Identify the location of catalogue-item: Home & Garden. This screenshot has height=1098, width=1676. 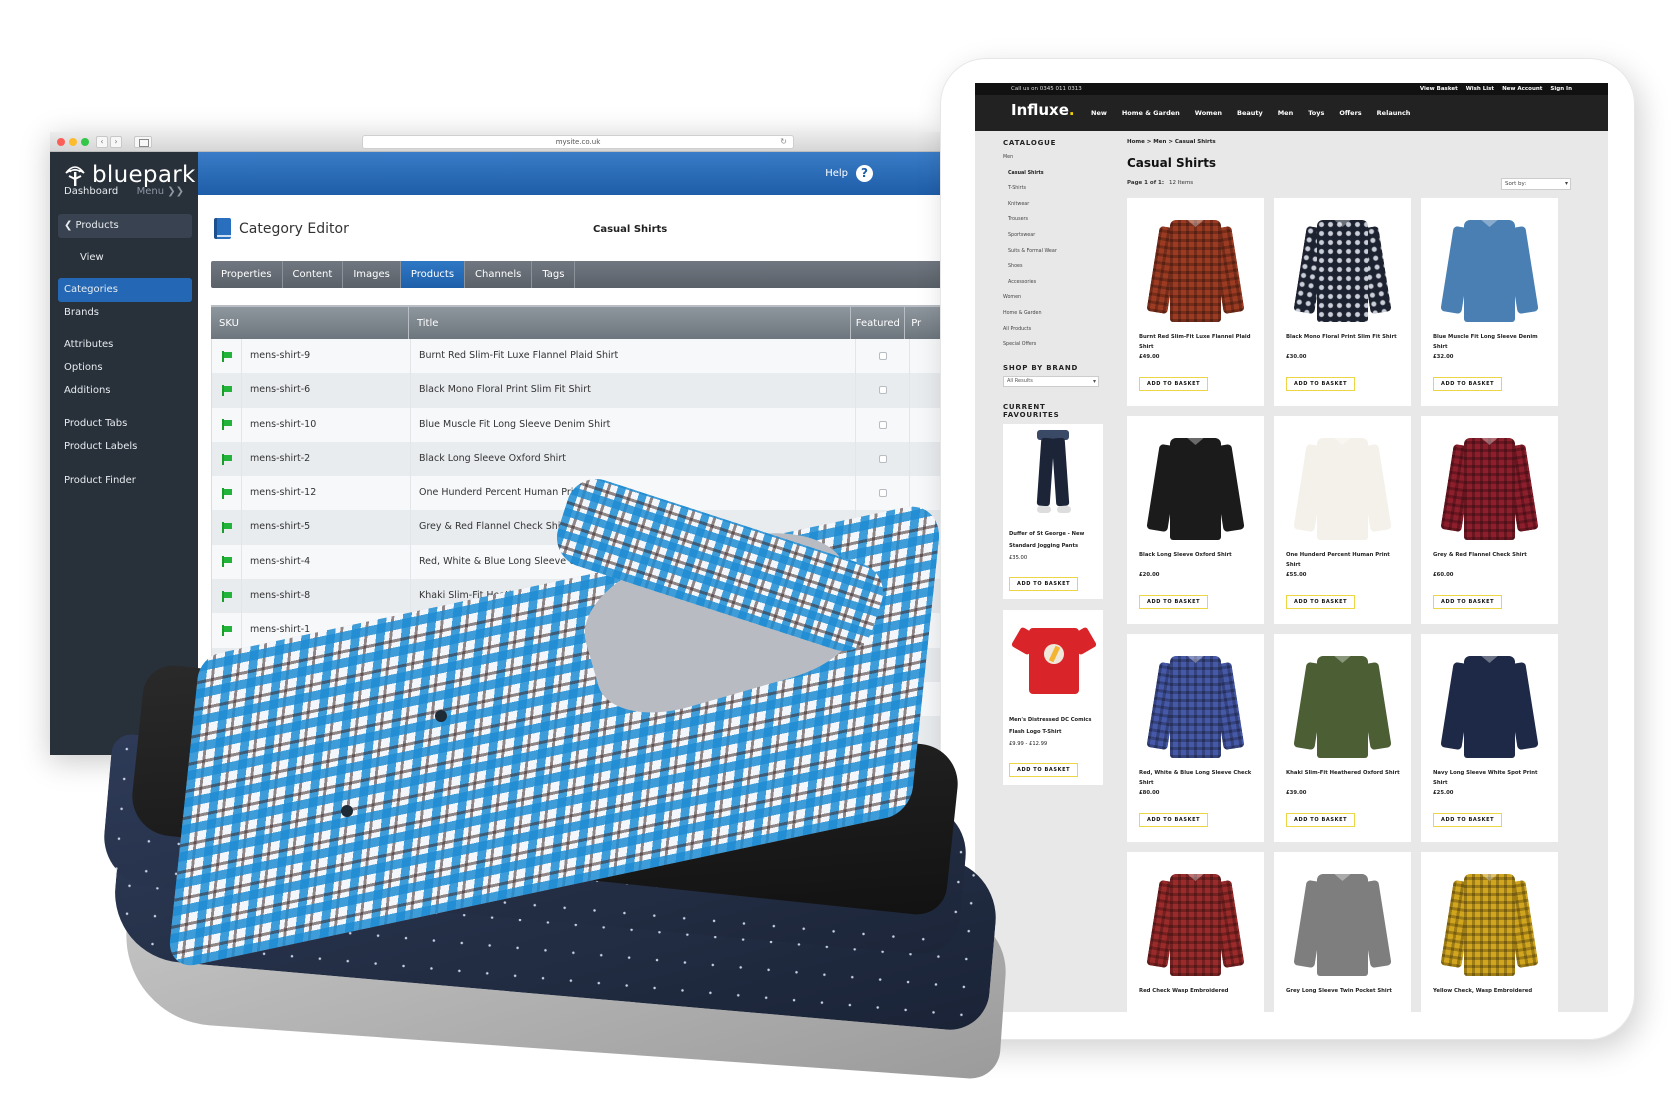
(1053, 319).